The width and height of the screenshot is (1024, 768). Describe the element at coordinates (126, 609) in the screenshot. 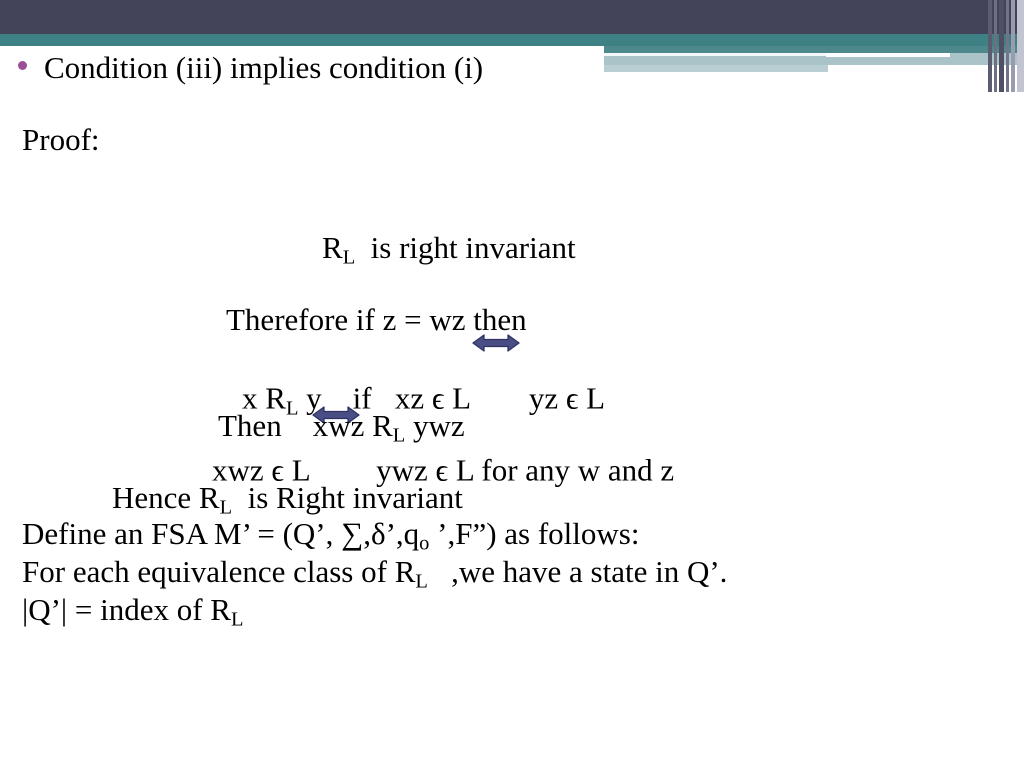

I see `index-prefix: |Q’| = index of R` at that location.